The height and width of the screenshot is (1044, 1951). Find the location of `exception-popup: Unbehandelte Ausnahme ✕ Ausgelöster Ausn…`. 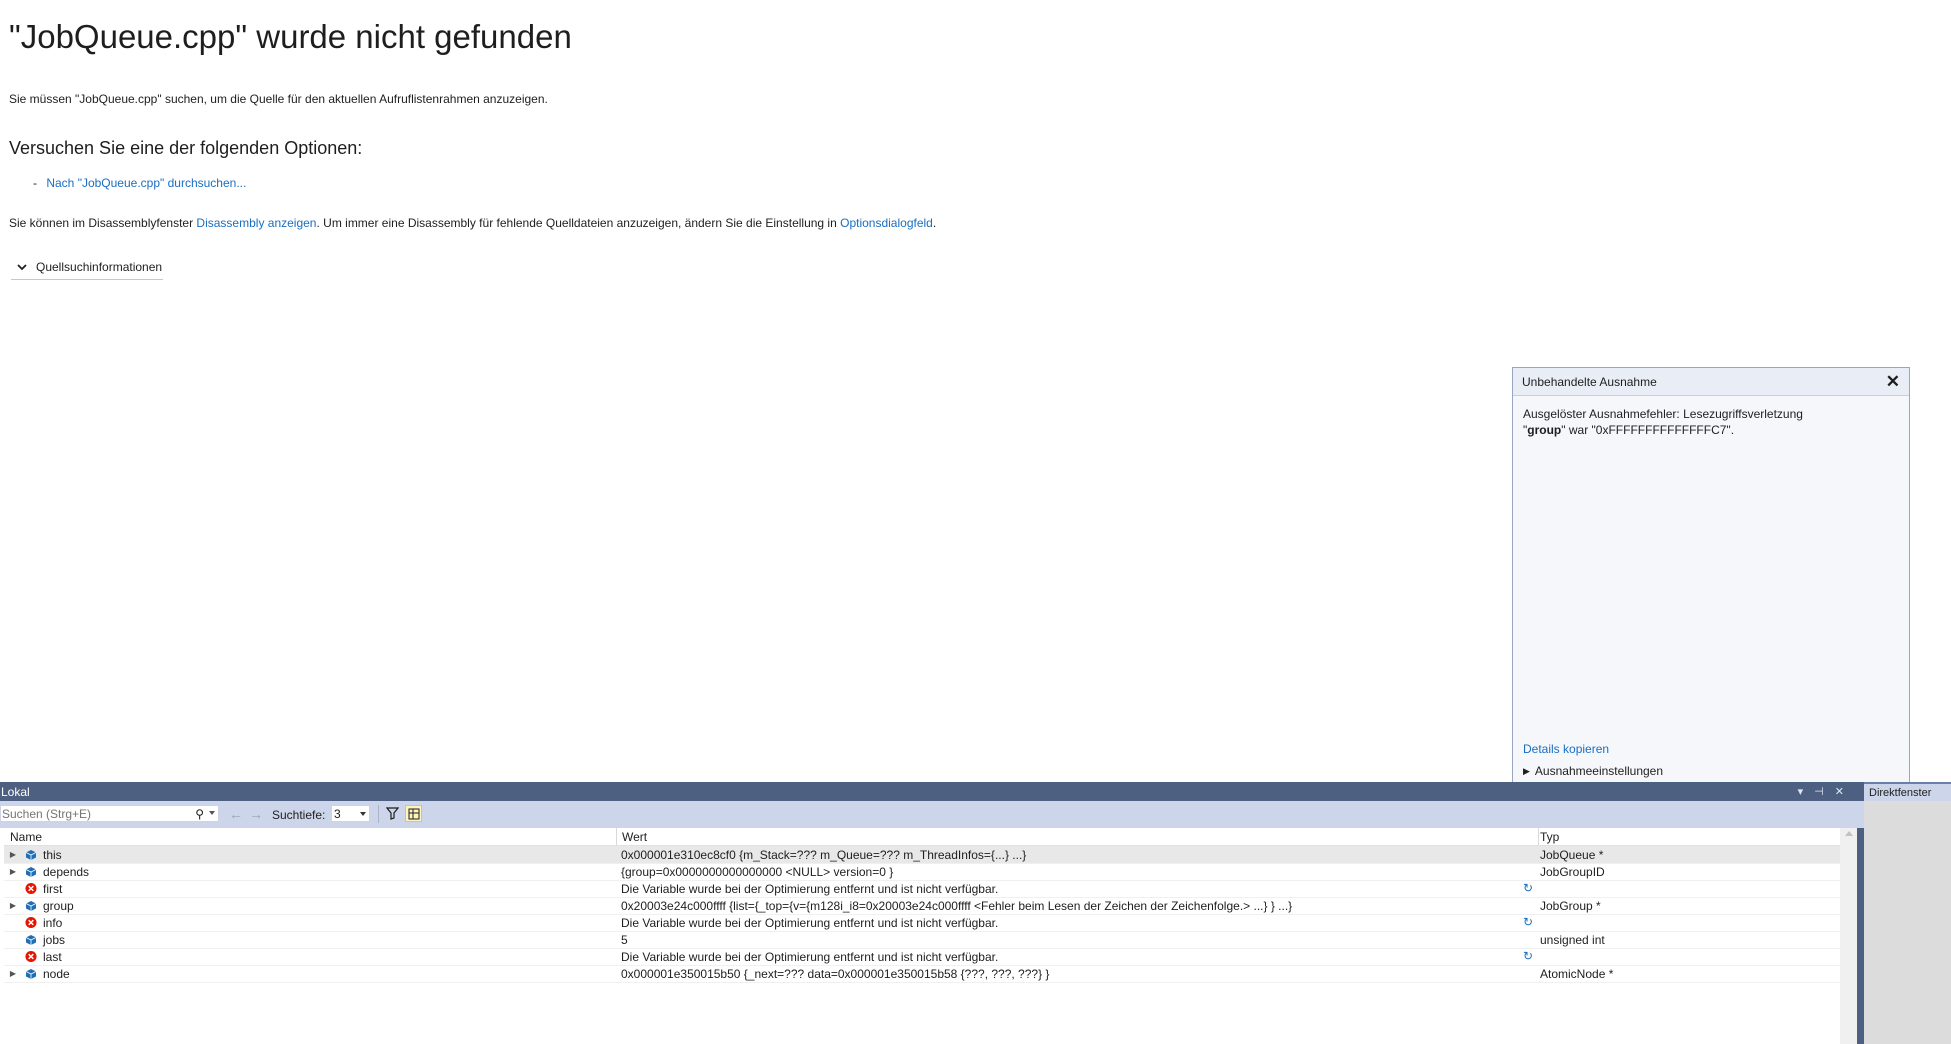

exception-popup: Unbehandelte Ausnahme ✕ Ausgelöster Ausn… is located at coordinates (1711, 575).